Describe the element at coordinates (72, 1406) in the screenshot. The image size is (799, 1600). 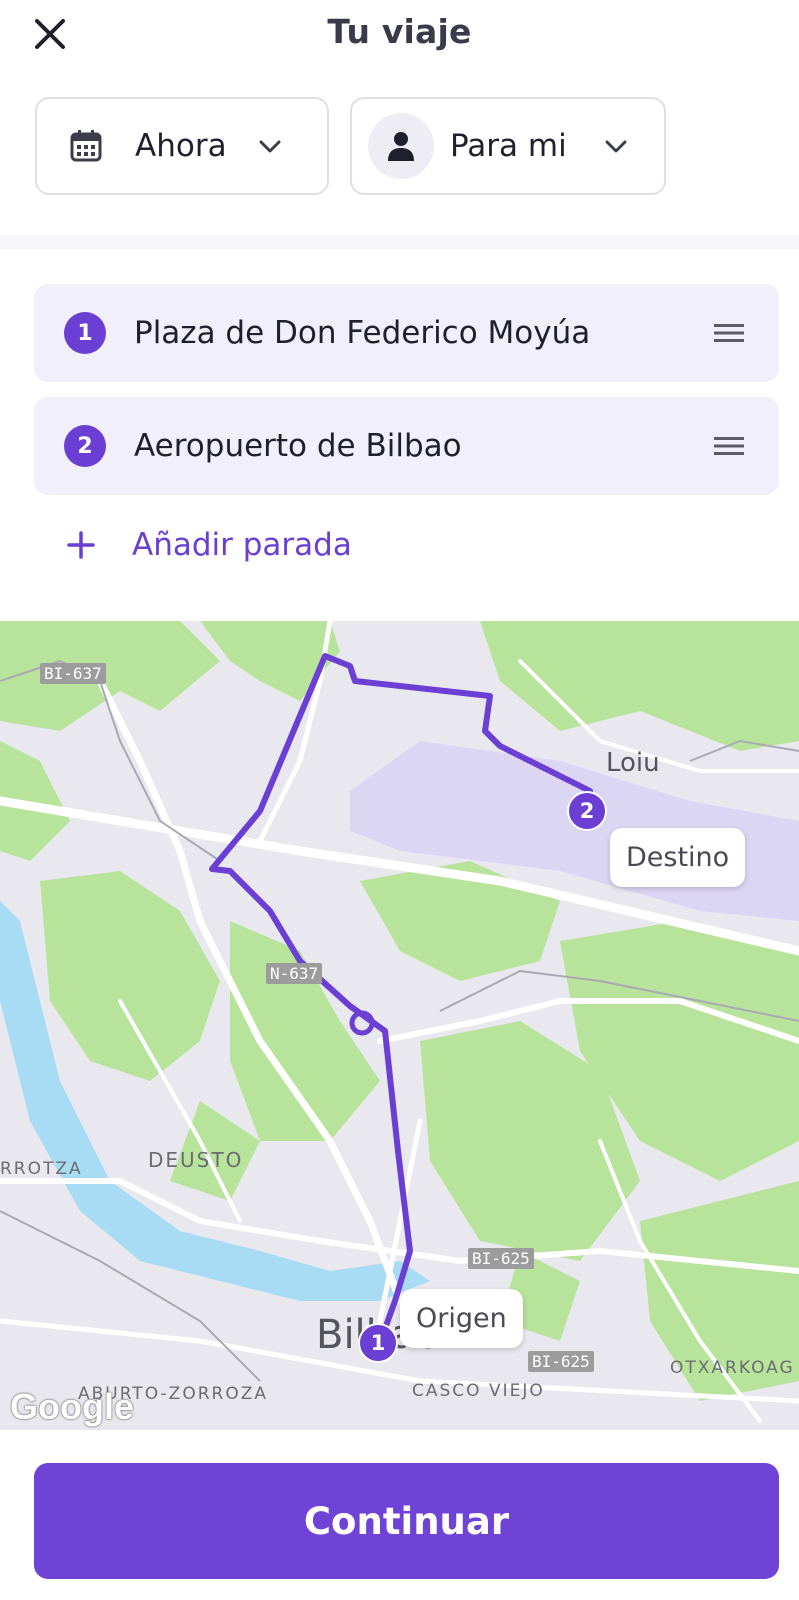
I see `map-attribution: Google` at that location.